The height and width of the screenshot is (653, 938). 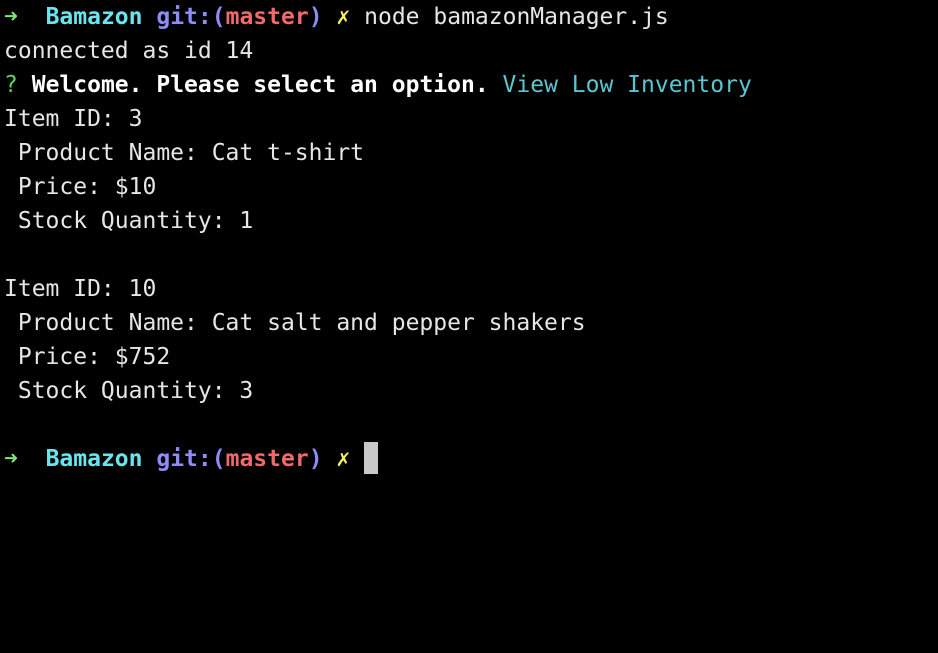 I want to click on shell-prompt: ➜ Bamazon git:(master) ✗, so click(x=469, y=458).